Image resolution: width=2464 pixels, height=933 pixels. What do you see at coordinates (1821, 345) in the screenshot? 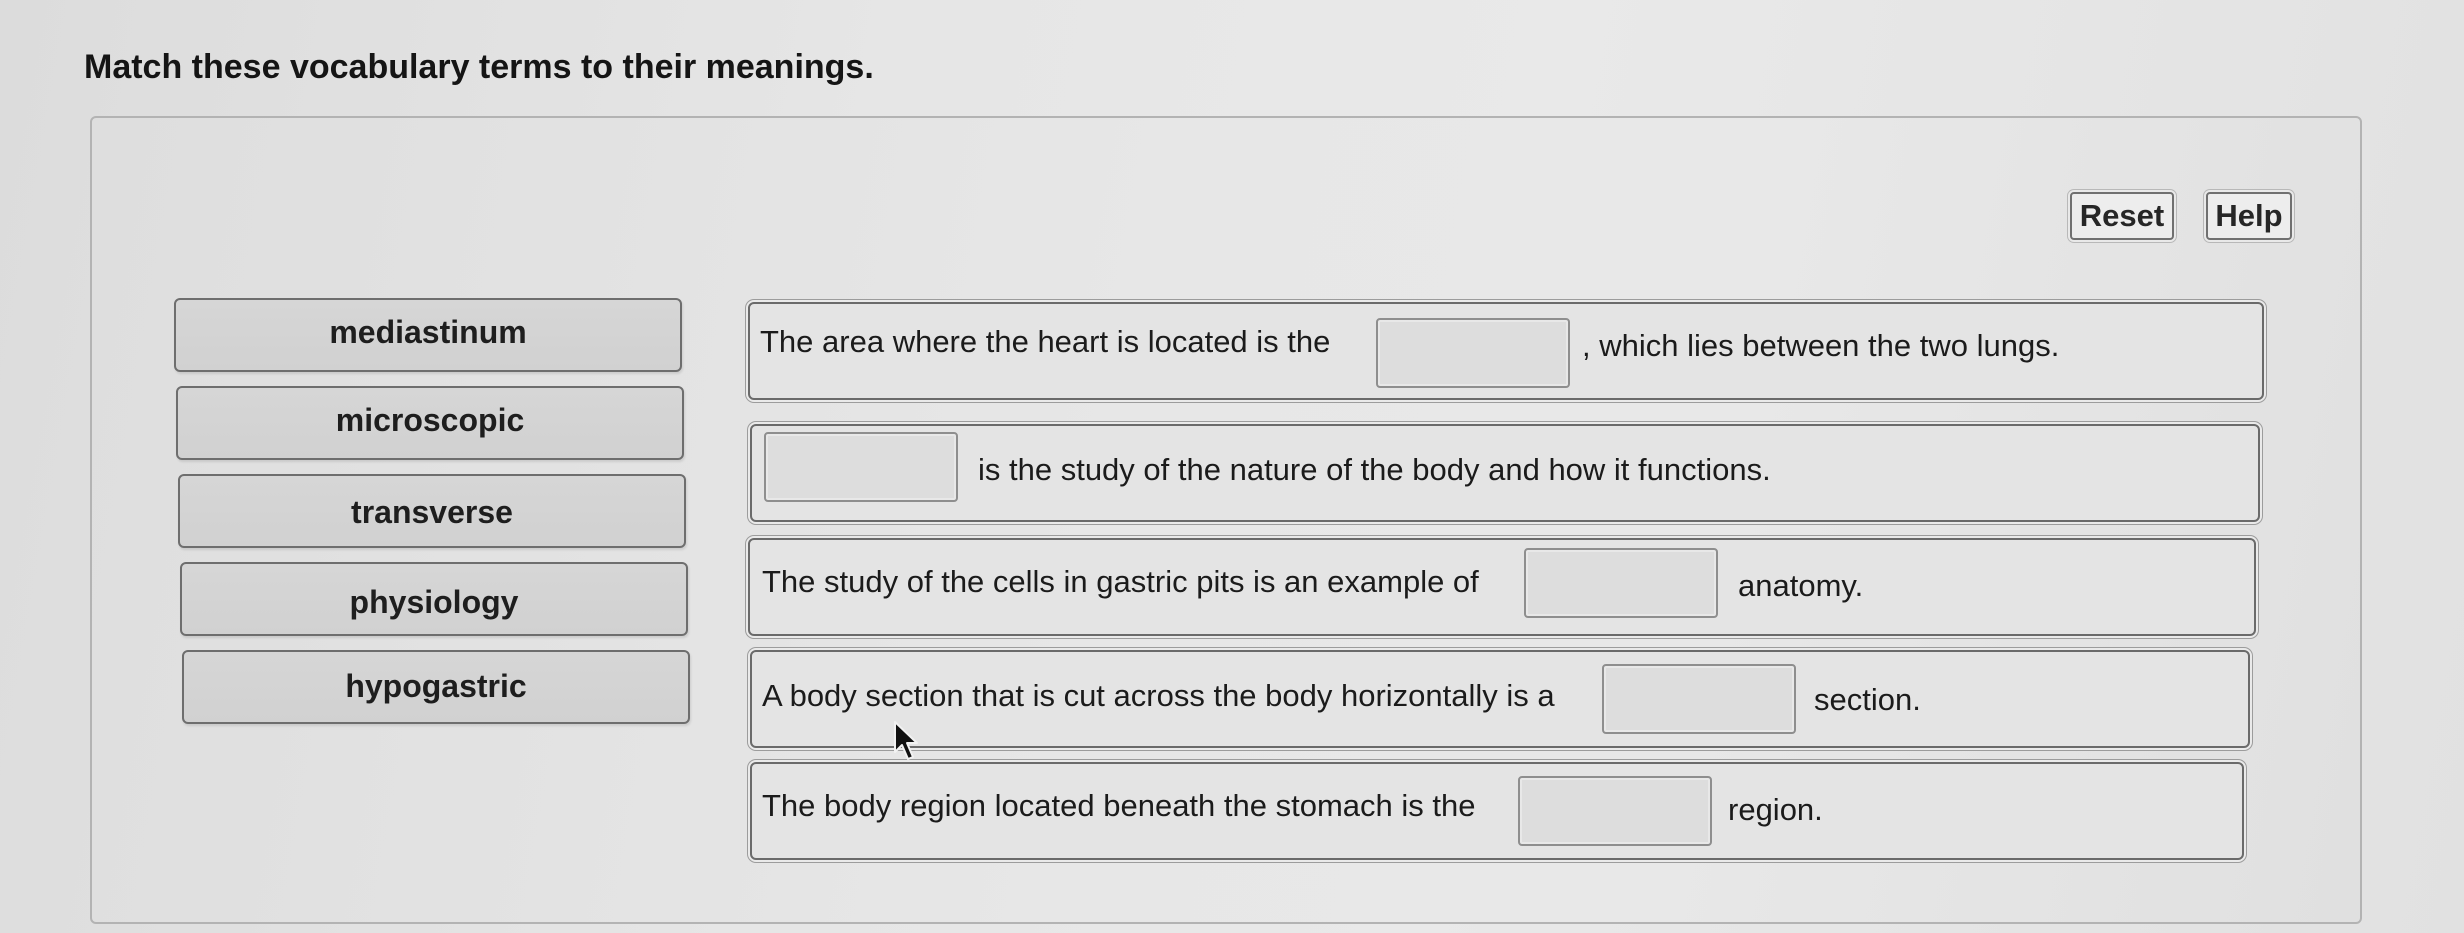
I see `sentence-1-text-after: , which lies between the two lungs.` at bounding box center [1821, 345].